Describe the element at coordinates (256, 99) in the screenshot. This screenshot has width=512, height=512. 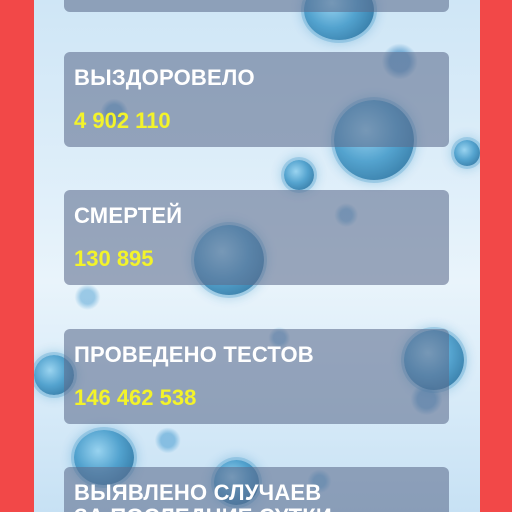
I see `stat-card-recovered: ВЫЗДОРОВЕЛО 4 902 110` at that location.